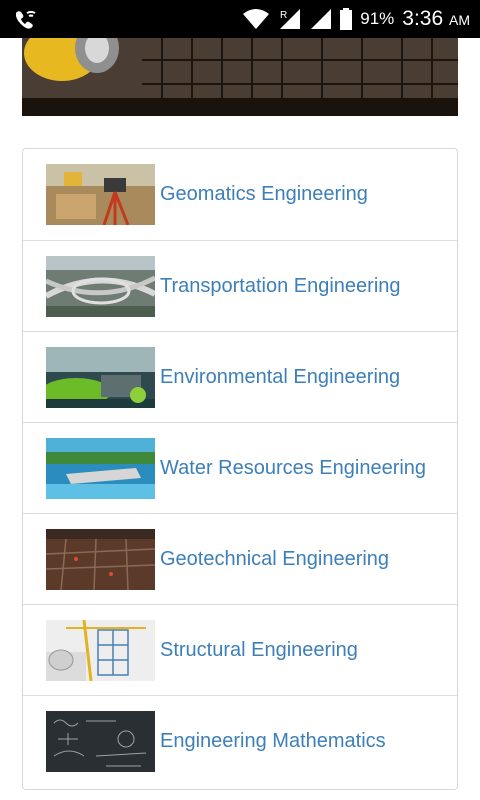  I want to click on list-item-transportation: Transportation Engineering, so click(240, 286).